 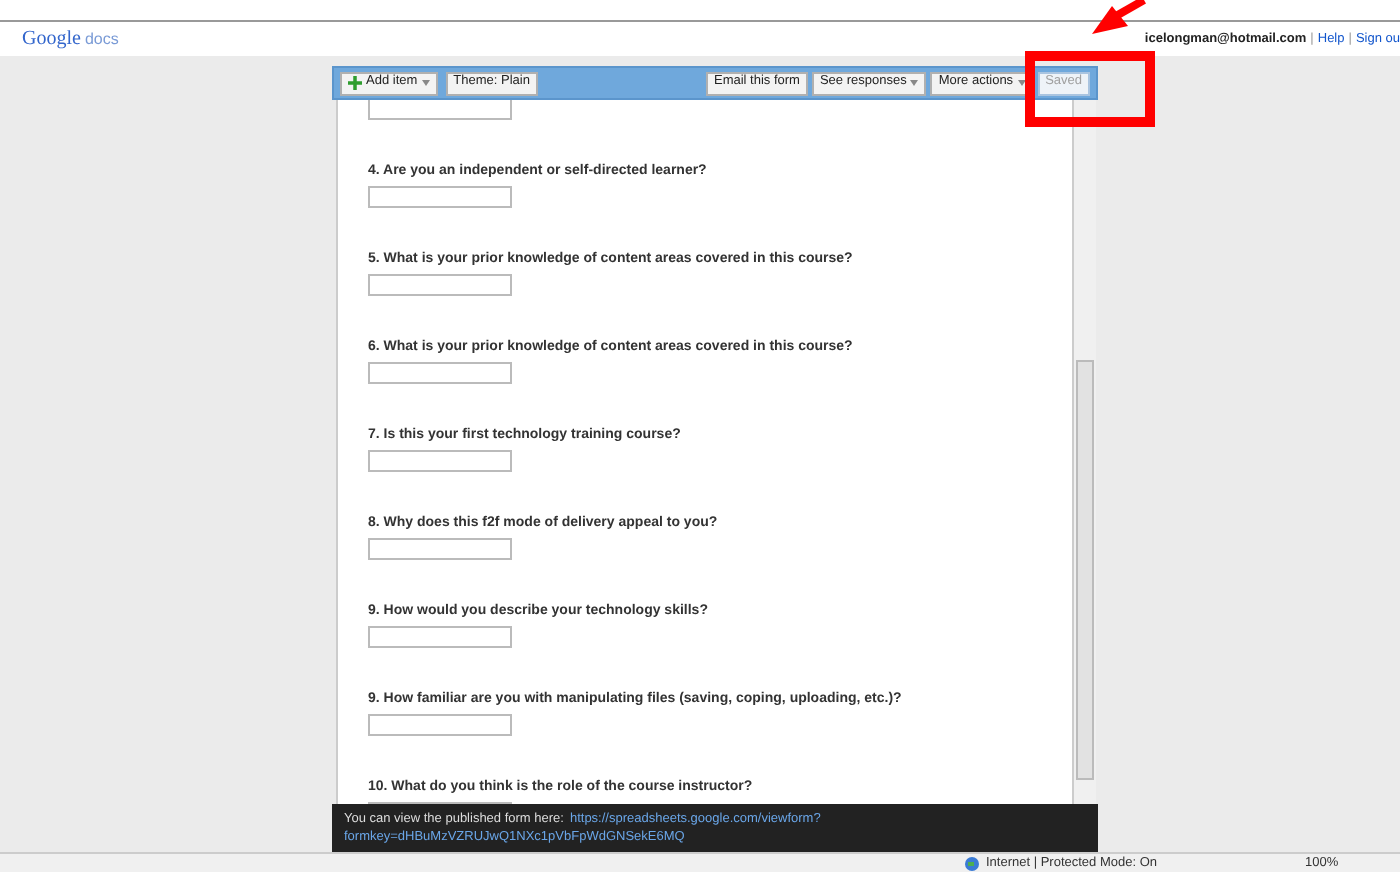 I want to click on scrollbar, so click(x=1084, y=452).